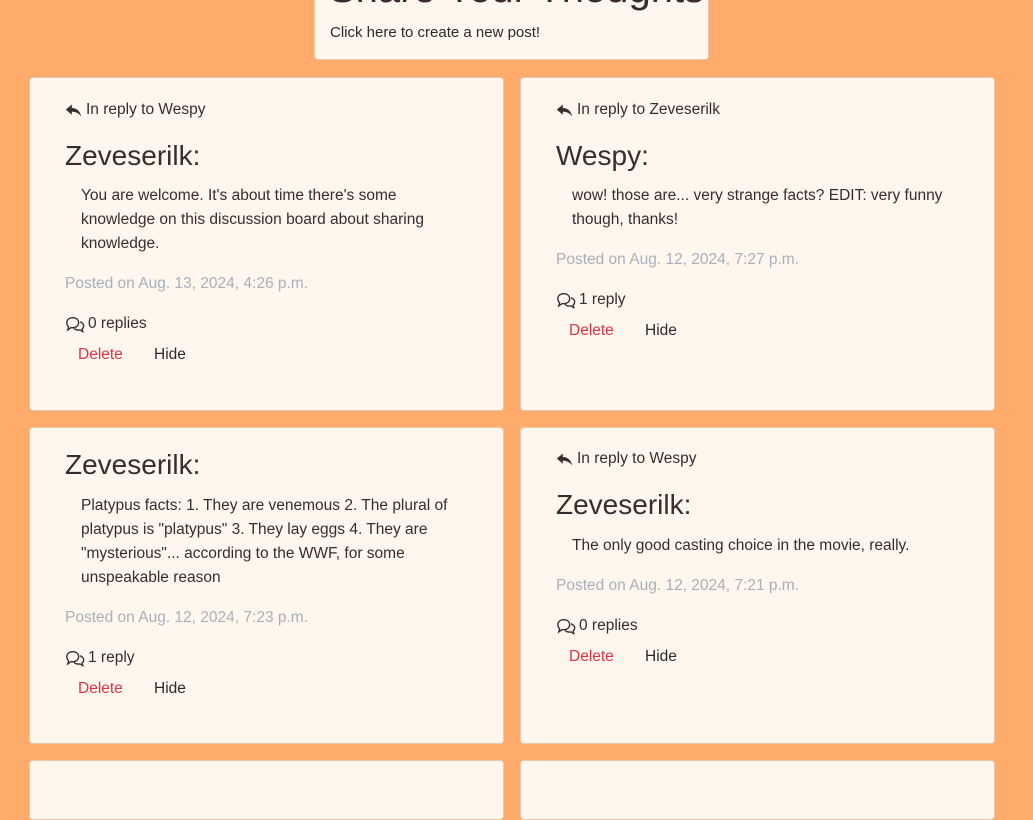 This screenshot has height=820, width=1033. Describe the element at coordinates (151, 577) in the screenshot. I see `post-body-line: unspeakable reason` at that location.